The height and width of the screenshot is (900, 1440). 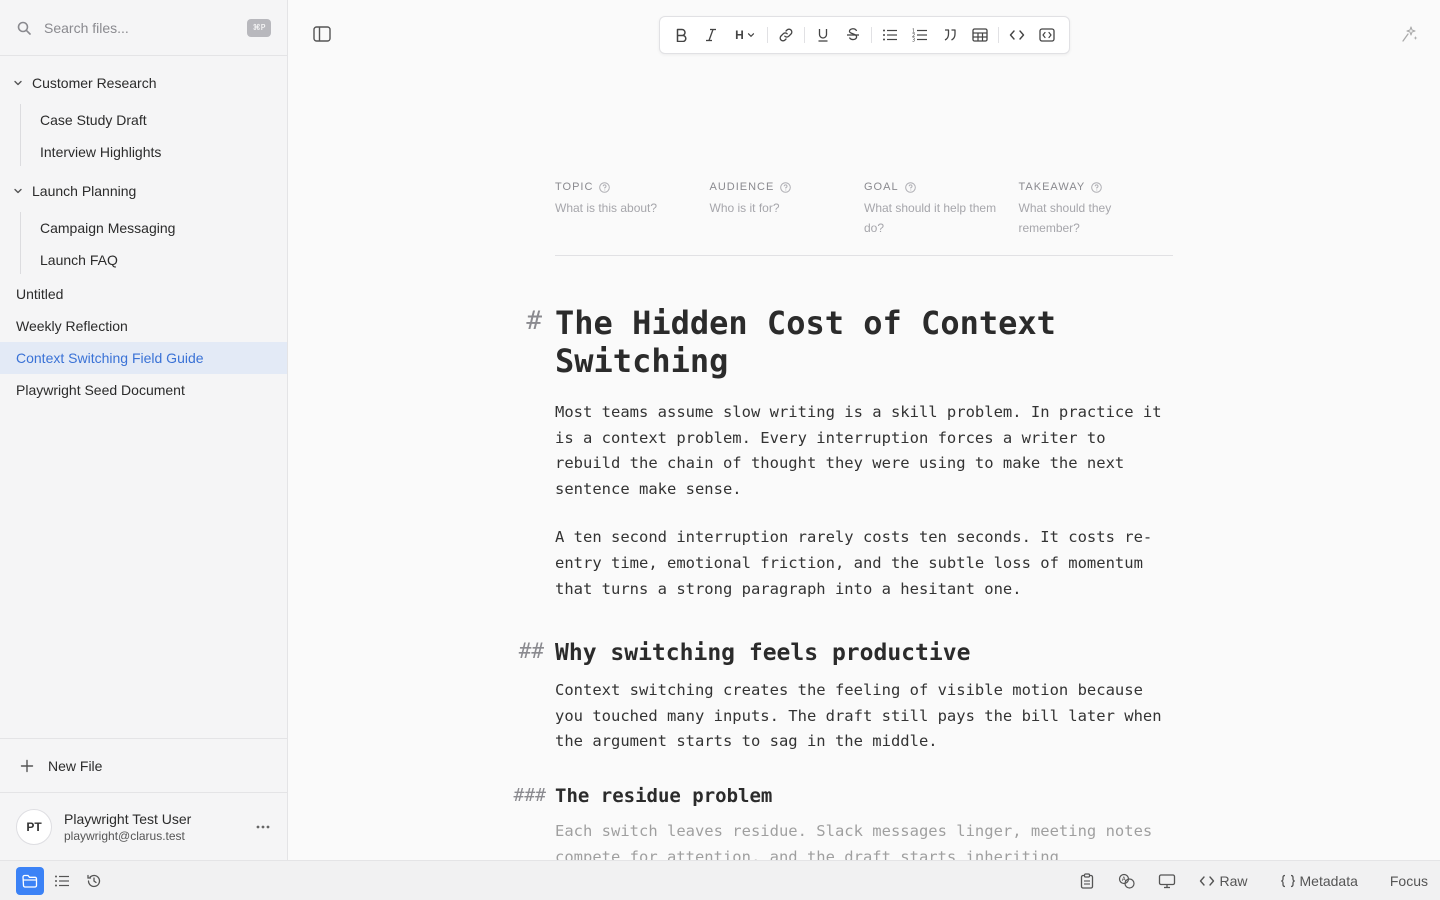 What do you see at coordinates (30, 880) in the screenshot?
I see `files-view-icon` at bounding box center [30, 880].